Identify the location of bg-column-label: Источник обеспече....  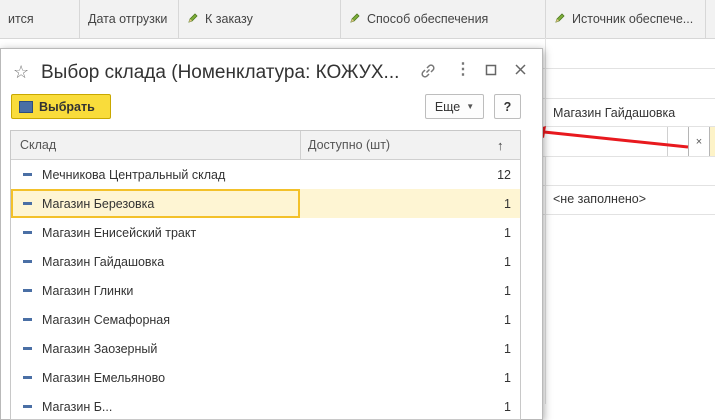
(633, 19).